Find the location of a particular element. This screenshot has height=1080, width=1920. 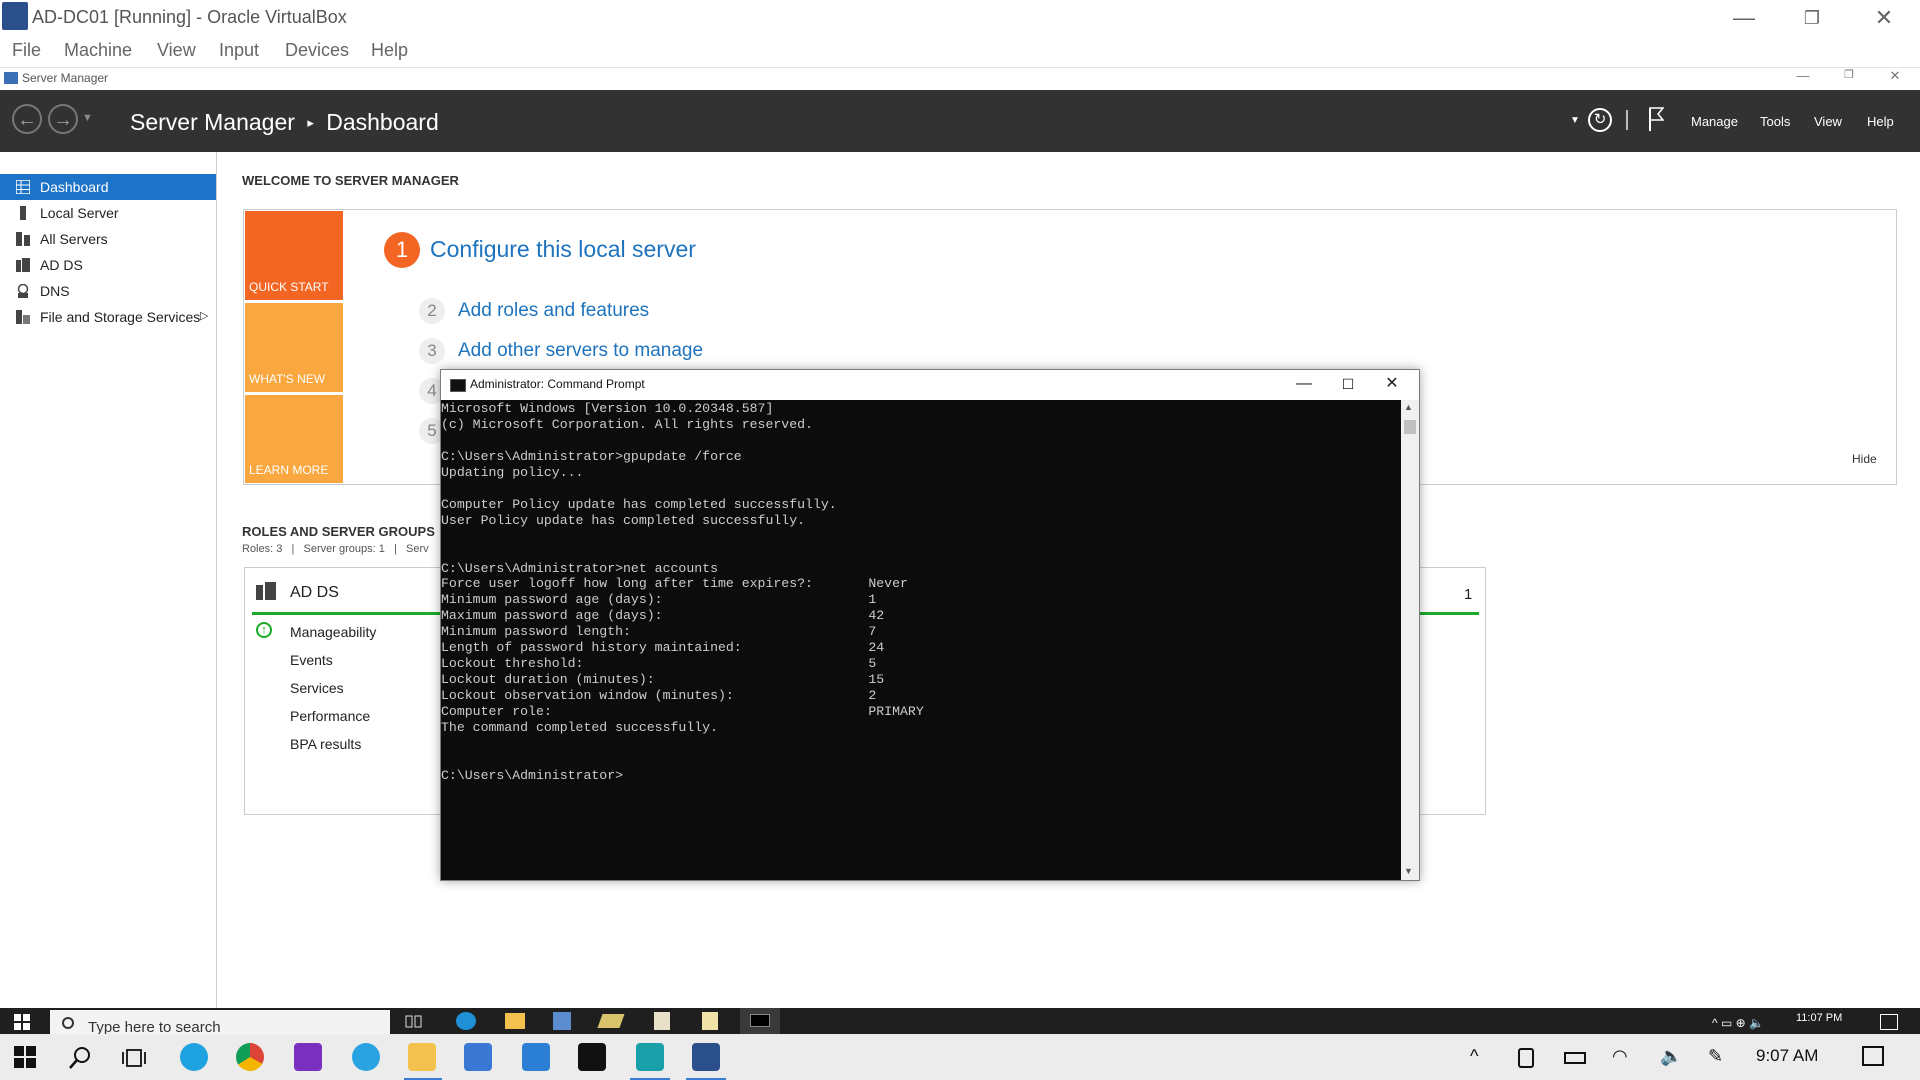

role-card-server-group is located at coordinates (1452, 691).